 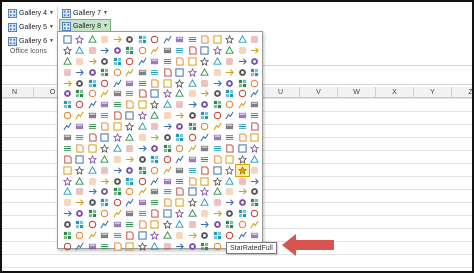 What do you see at coordinates (242, 170) in the screenshot?
I see `star-rated-full-icon` at bounding box center [242, 170].